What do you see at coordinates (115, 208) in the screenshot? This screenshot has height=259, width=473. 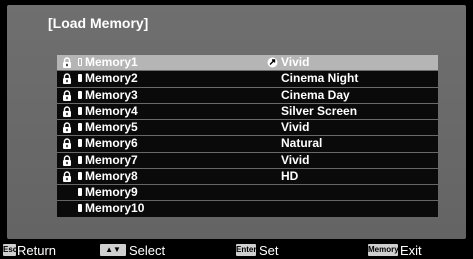 I see `memory-name: Memory10` at bounding box center [115, 208].